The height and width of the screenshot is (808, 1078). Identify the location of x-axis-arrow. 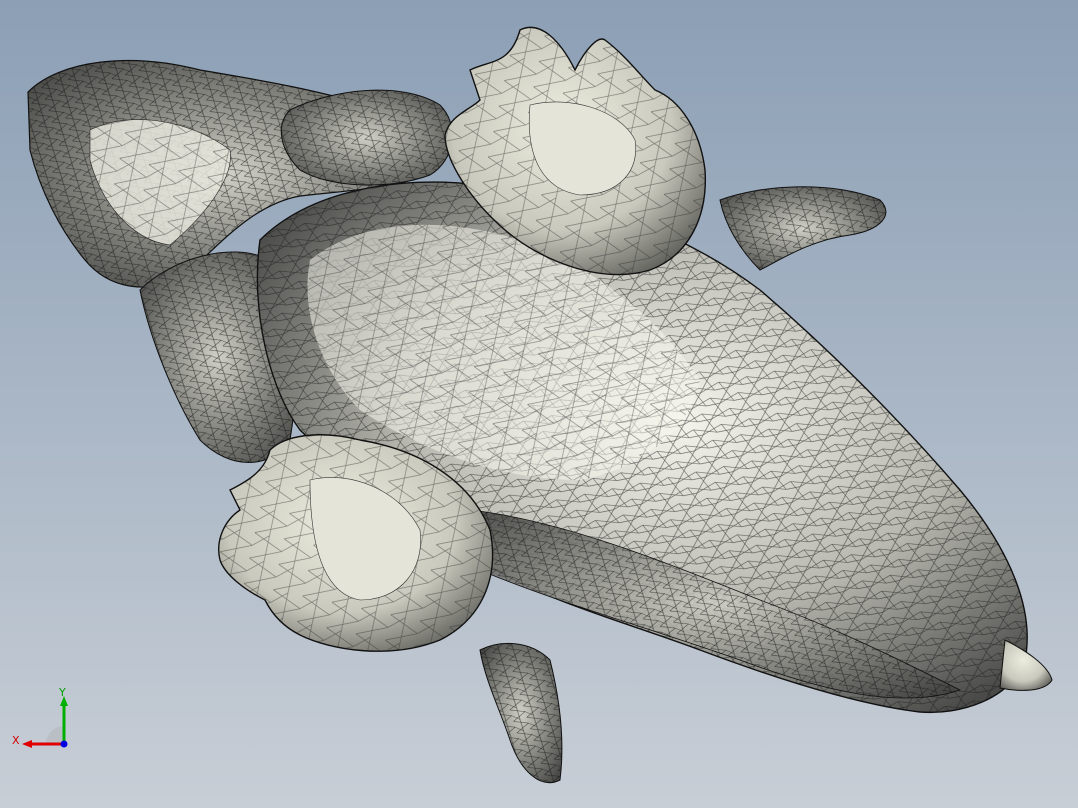
(27, 744).